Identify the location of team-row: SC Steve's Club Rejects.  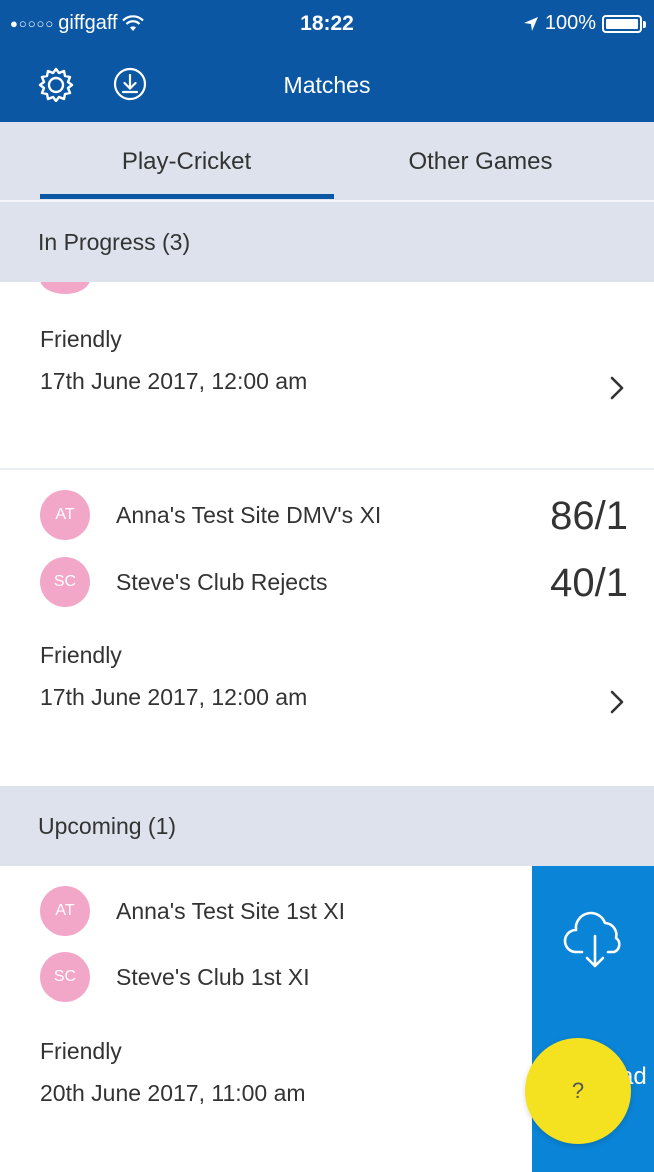
(183, 582).